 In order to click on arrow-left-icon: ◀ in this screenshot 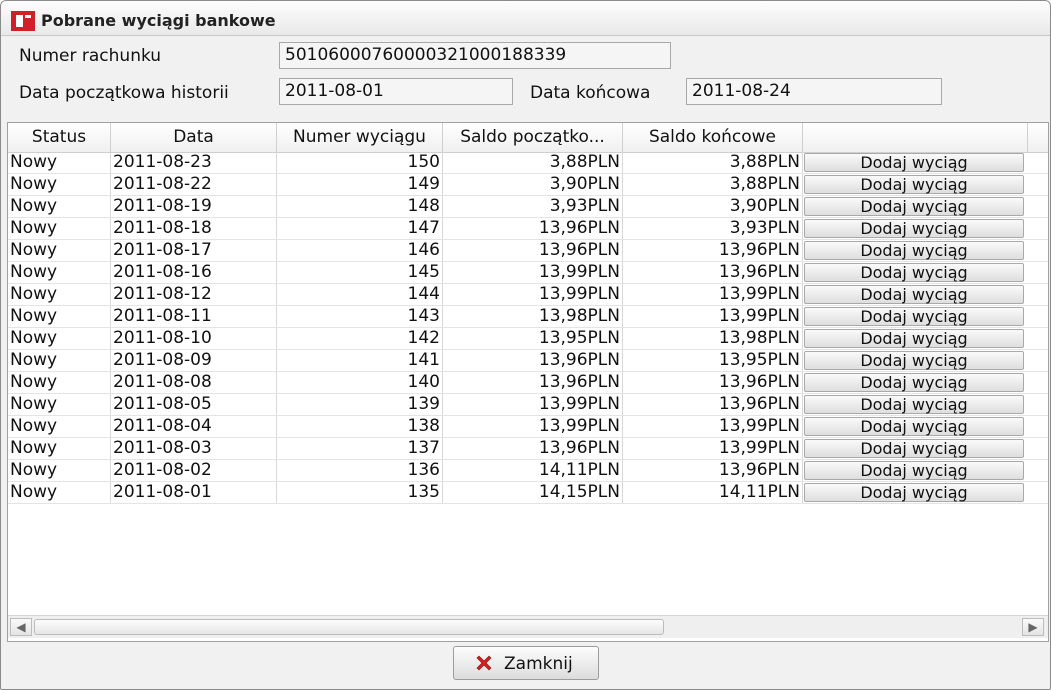, I will do `click(21, 627)`.